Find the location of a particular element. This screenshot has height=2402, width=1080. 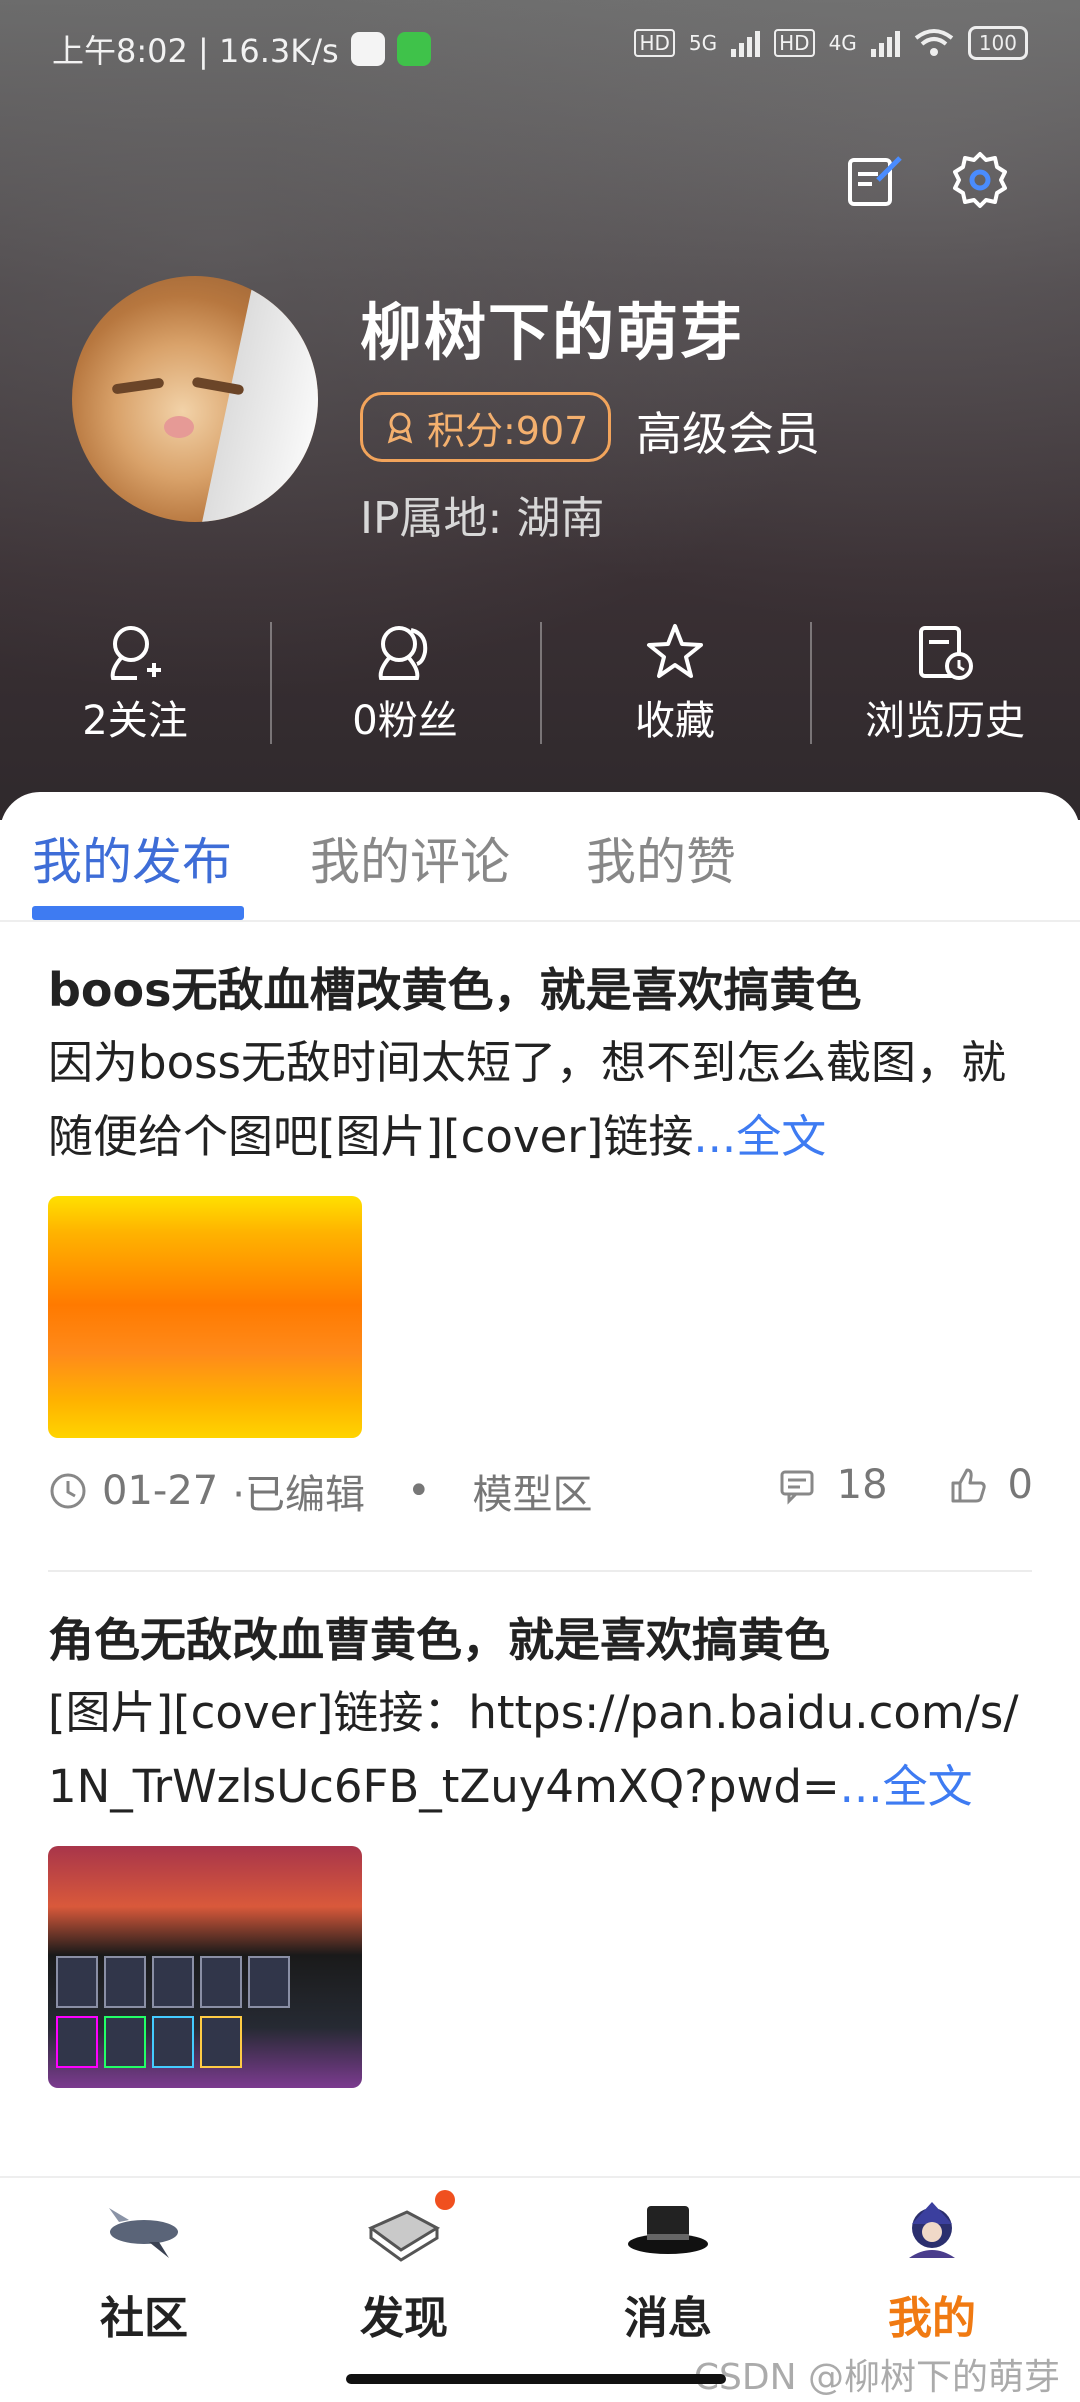

stat-fans: 0粉丝 is located at coordinates (405, 685).